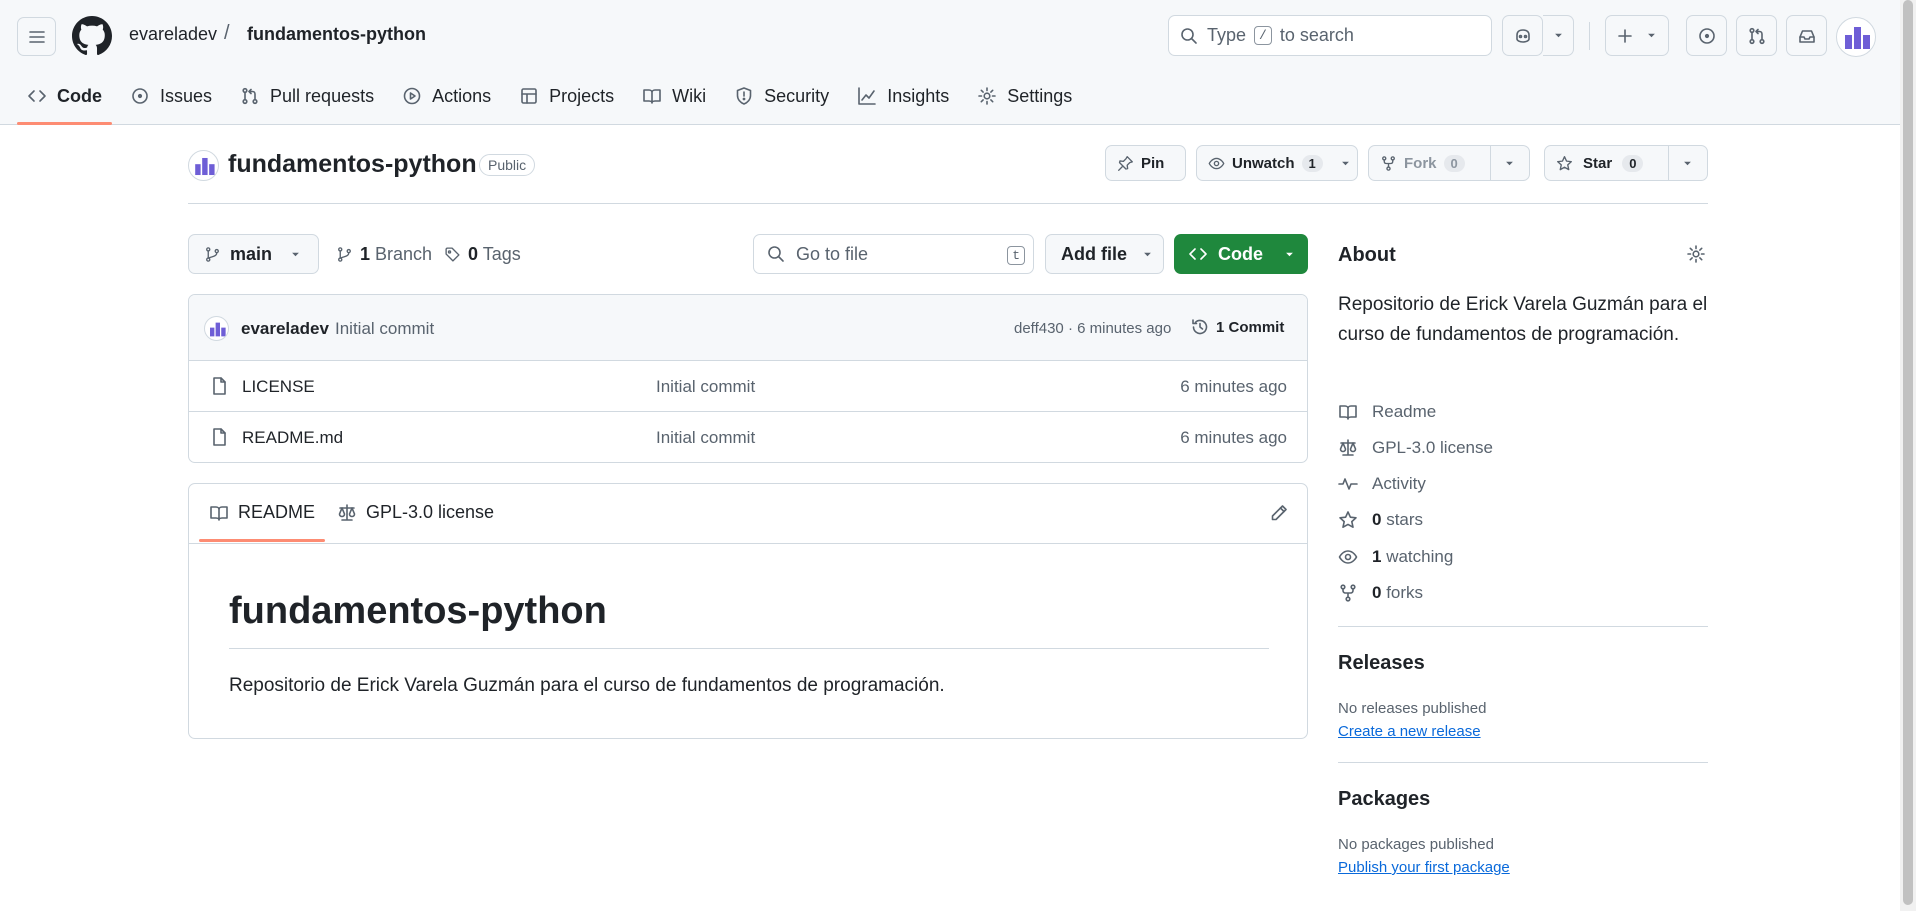 Image resolution: width=1916 pixels, height=911 pixels. Describe the element at coordinates (1409, 731) in the screenshot. I see `create-release-link: Create a new release` at that location.